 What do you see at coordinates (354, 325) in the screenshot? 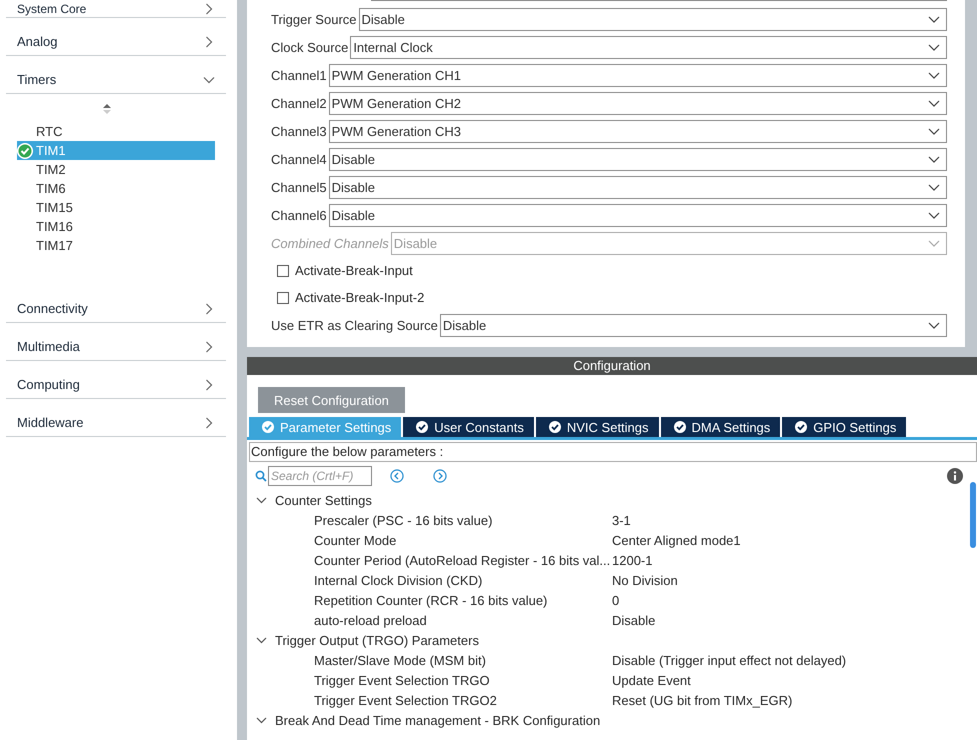
I see `field-label: Use ETR as Clearing Source` at bounding box center [354, 325].